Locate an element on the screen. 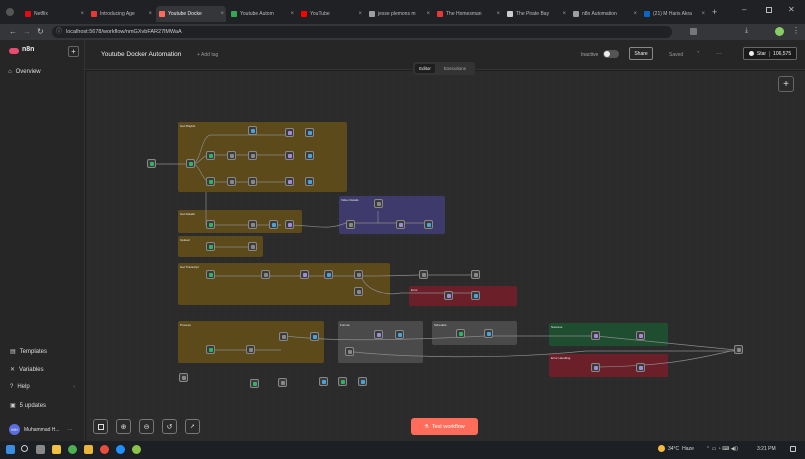  browser-tab: Netflix × is located at coordinates (54, 14).